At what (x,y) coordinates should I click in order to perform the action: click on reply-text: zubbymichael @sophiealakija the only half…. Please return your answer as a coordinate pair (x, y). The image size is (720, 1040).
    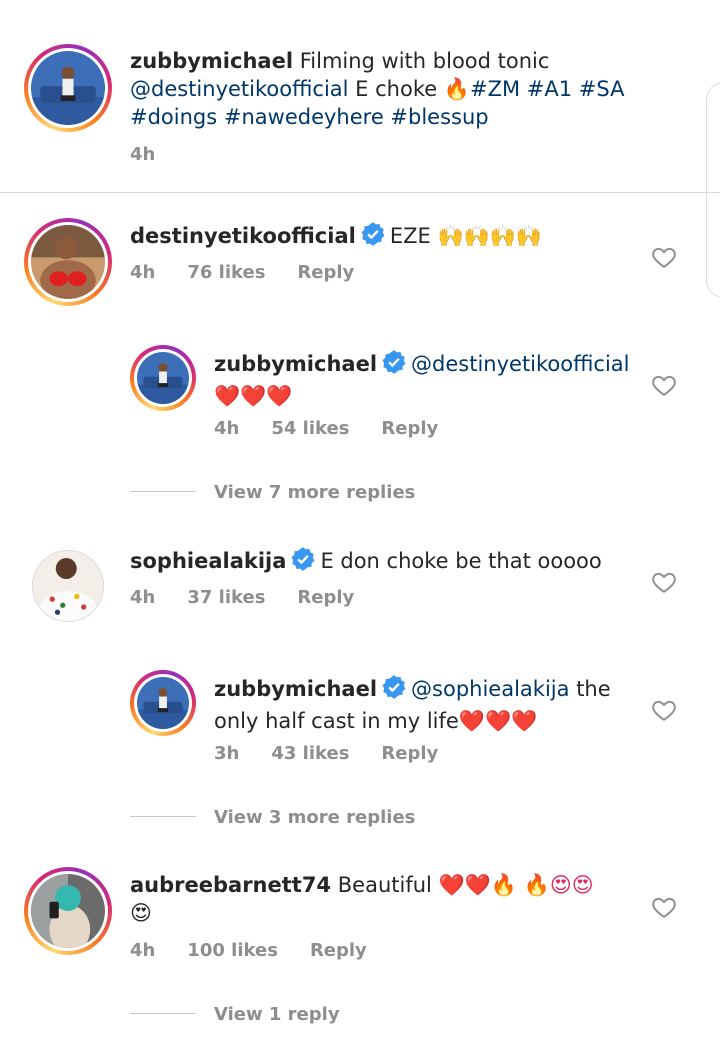
    Looking at the image, I should click on (429, 704).